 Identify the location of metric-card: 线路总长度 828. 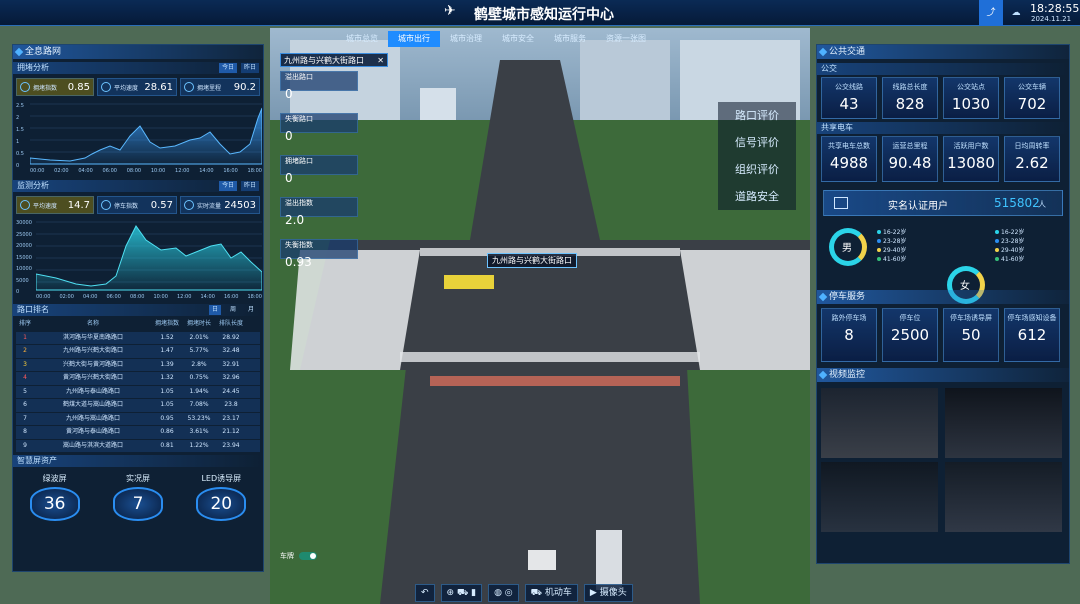
(910, 98).